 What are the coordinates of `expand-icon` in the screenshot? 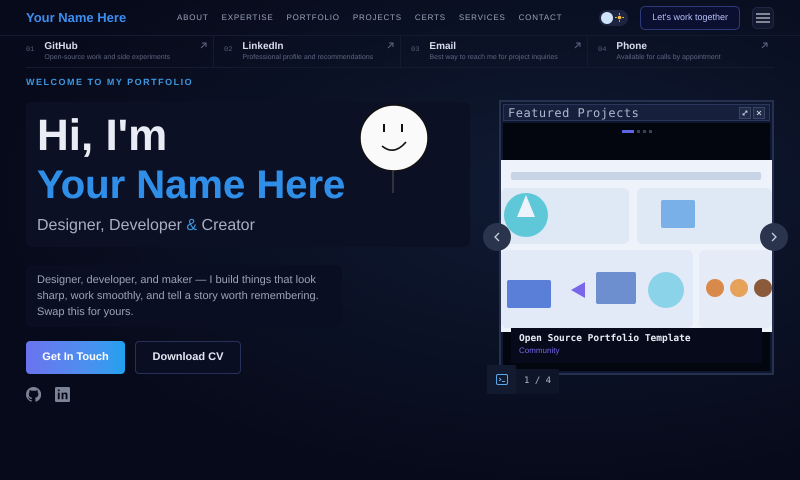 It's located at (745, 113).